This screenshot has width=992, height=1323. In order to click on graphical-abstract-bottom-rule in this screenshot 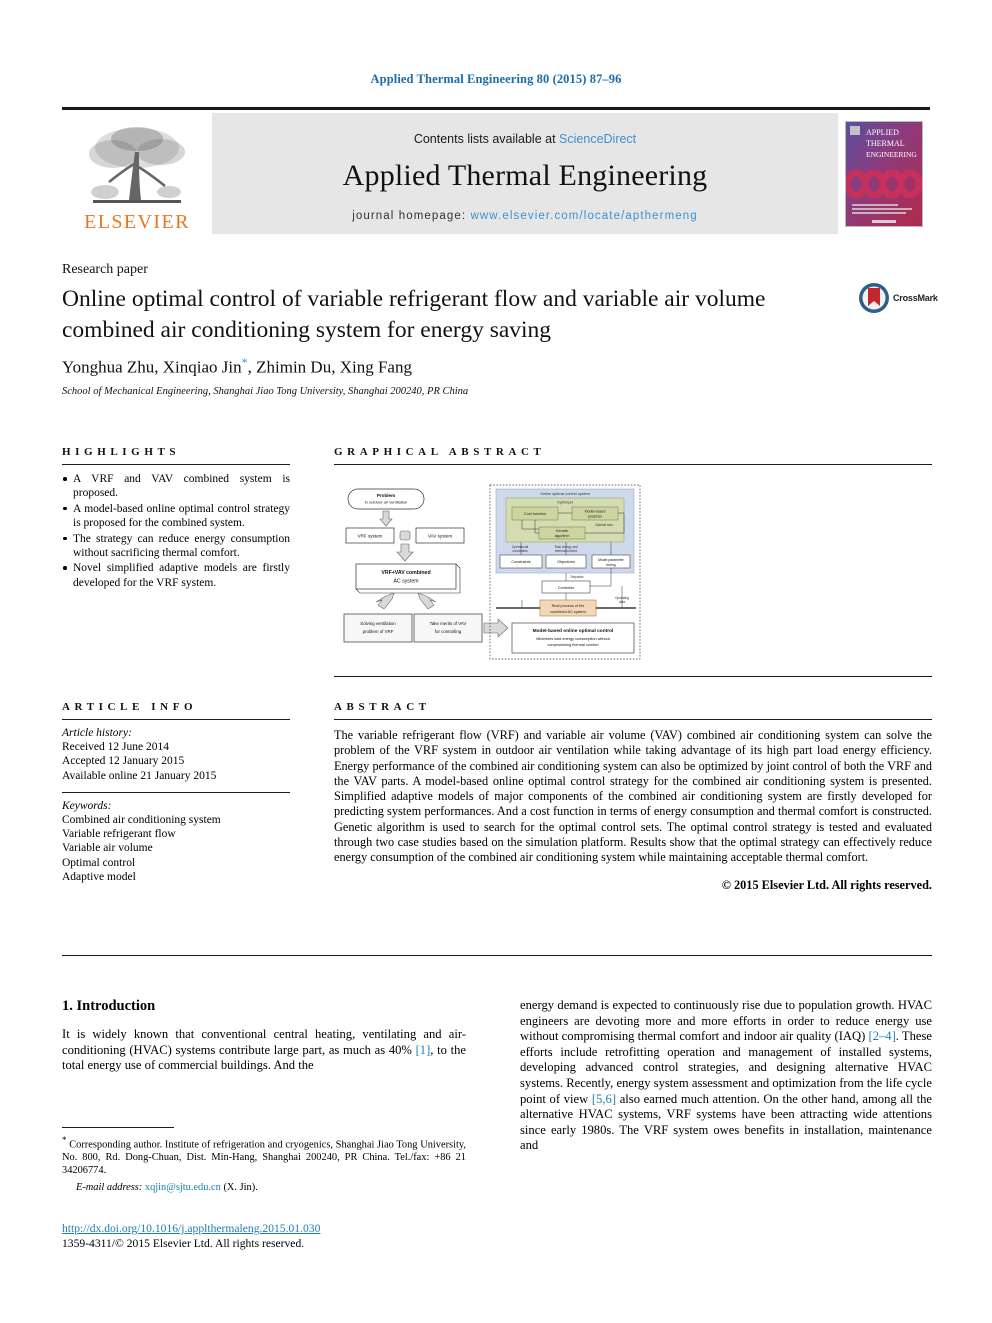, I will do `click(633, 676)`.